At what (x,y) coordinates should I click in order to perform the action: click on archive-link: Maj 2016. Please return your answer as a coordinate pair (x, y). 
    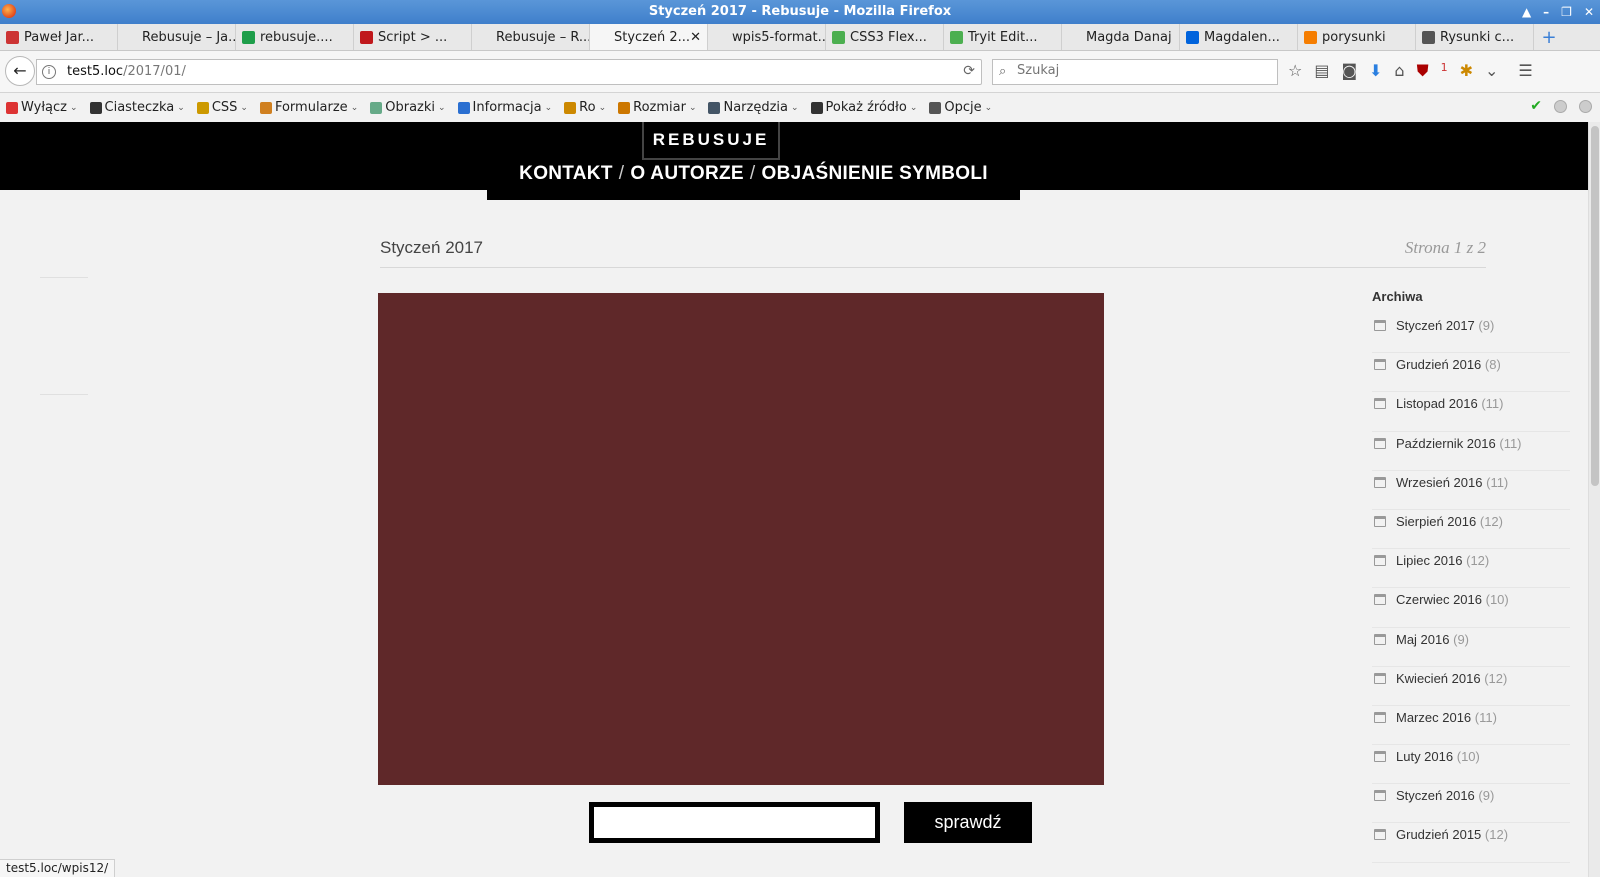
    Looking at the image, I should click on (1422, 639).